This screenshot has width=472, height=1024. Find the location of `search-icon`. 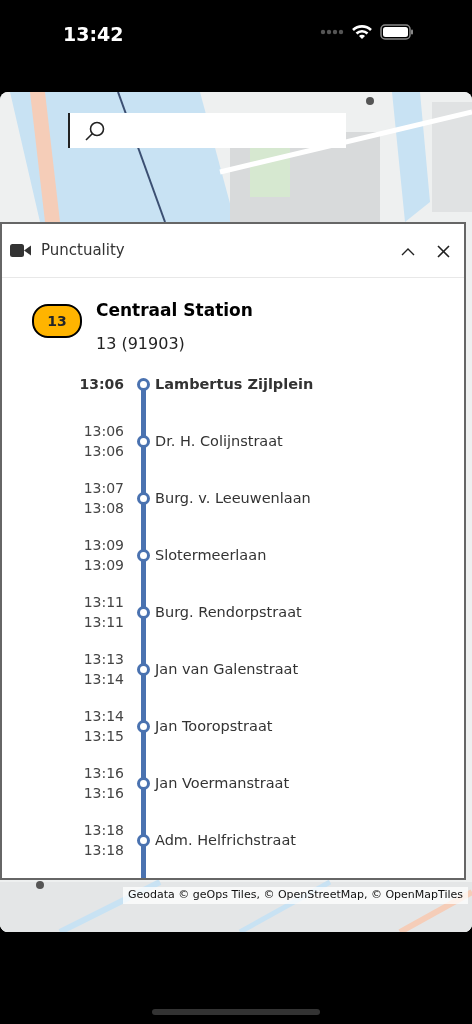

search-icon is located at coordinates (95, 130).